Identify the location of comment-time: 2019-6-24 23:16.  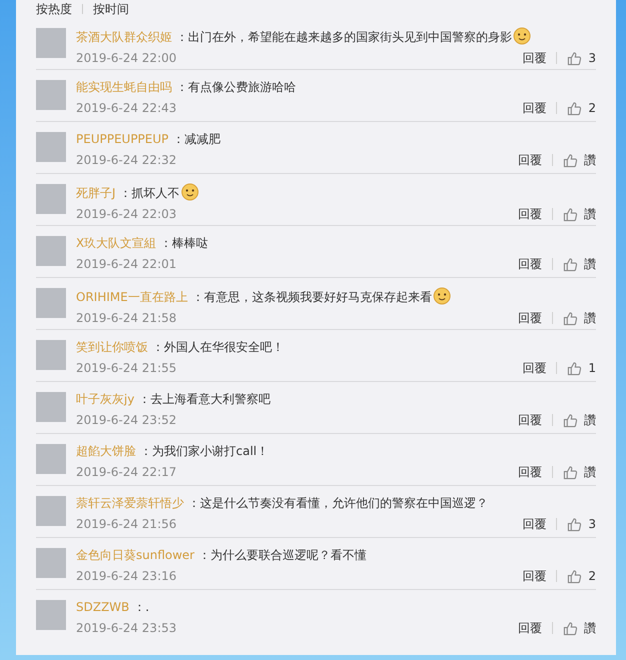
(126, 576).